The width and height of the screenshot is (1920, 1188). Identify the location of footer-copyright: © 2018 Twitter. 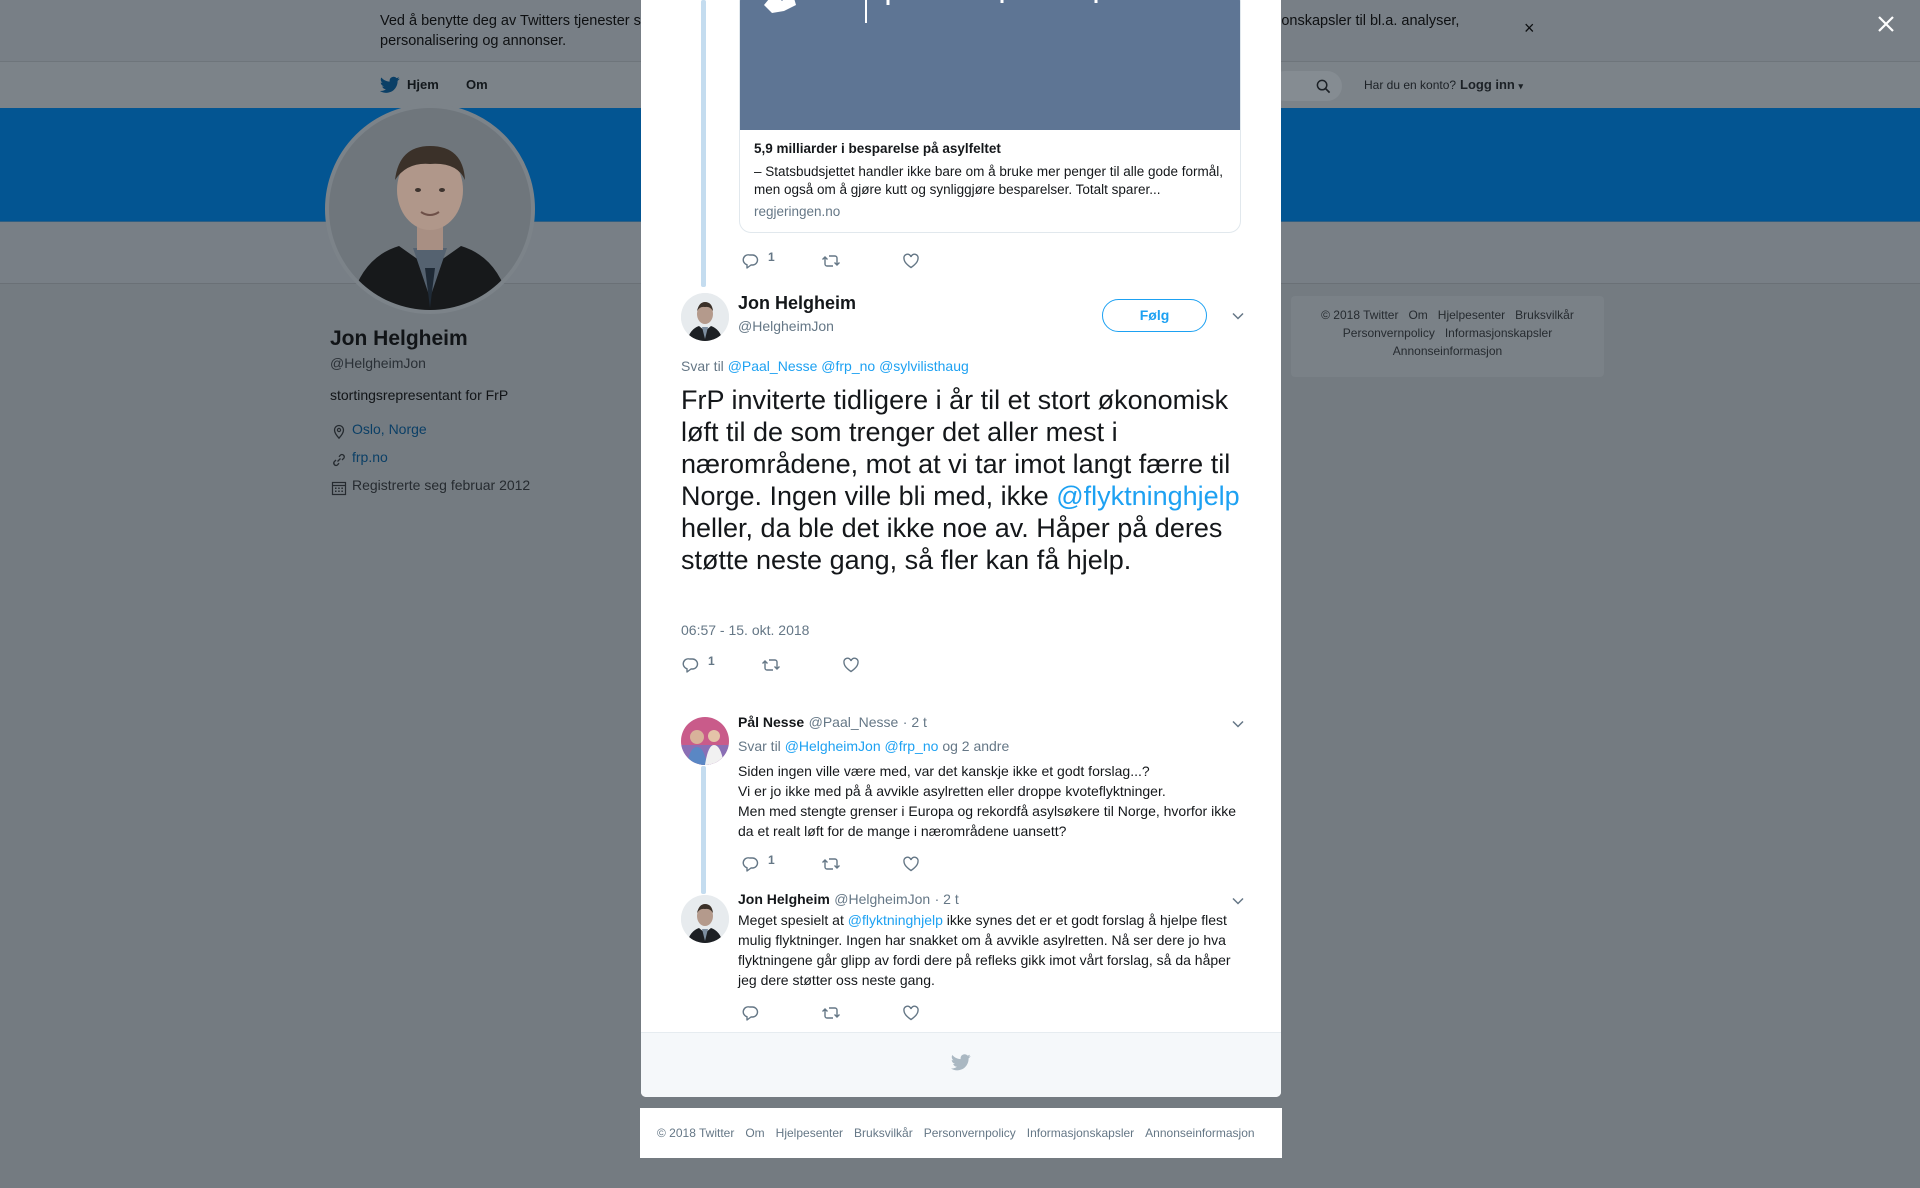
(696, 1133).